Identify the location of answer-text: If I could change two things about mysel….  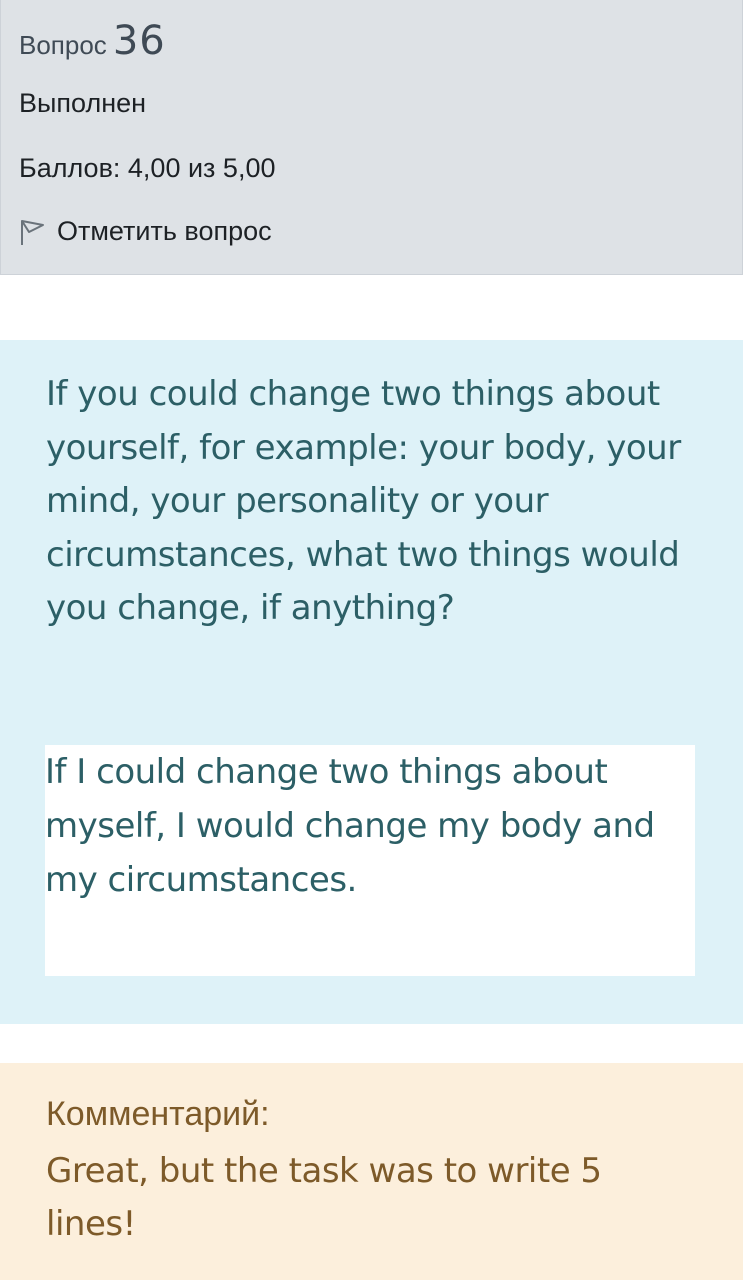
(365, 826).